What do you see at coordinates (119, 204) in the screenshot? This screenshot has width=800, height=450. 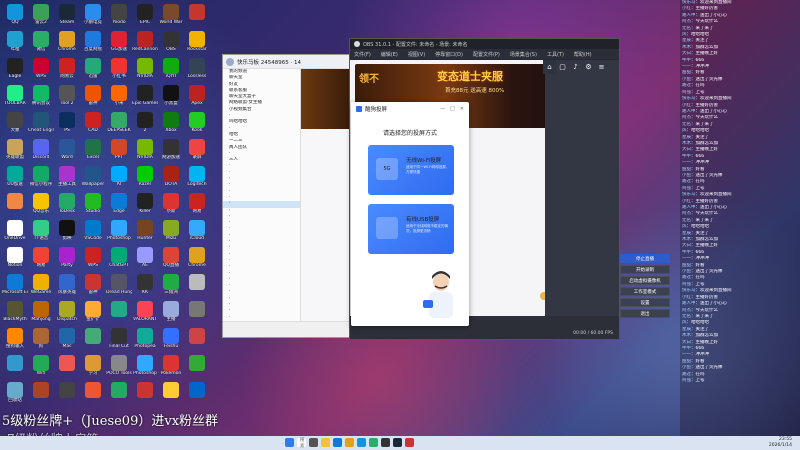 I see `desktop-icon: Edge` at bounding box center [119, 204].